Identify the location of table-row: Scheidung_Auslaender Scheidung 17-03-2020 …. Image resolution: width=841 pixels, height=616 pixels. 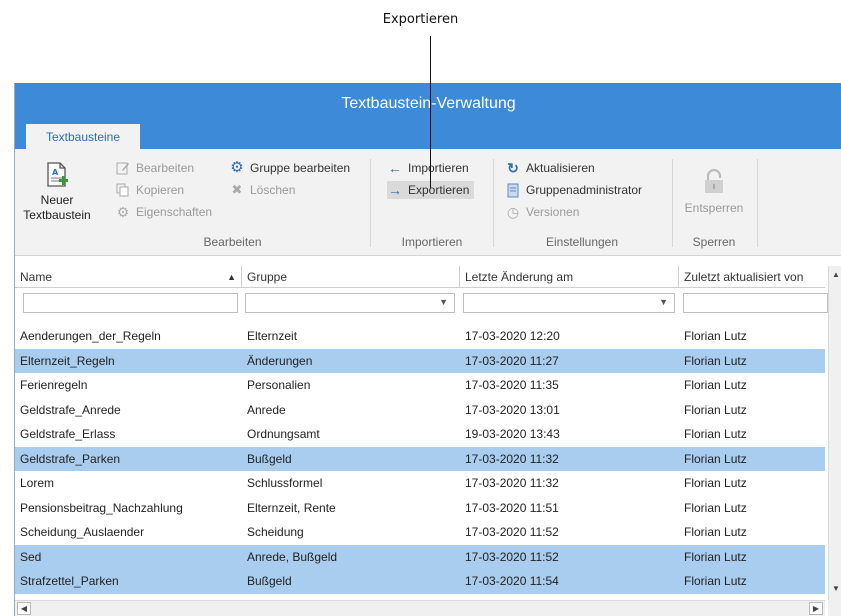
(420, 532).